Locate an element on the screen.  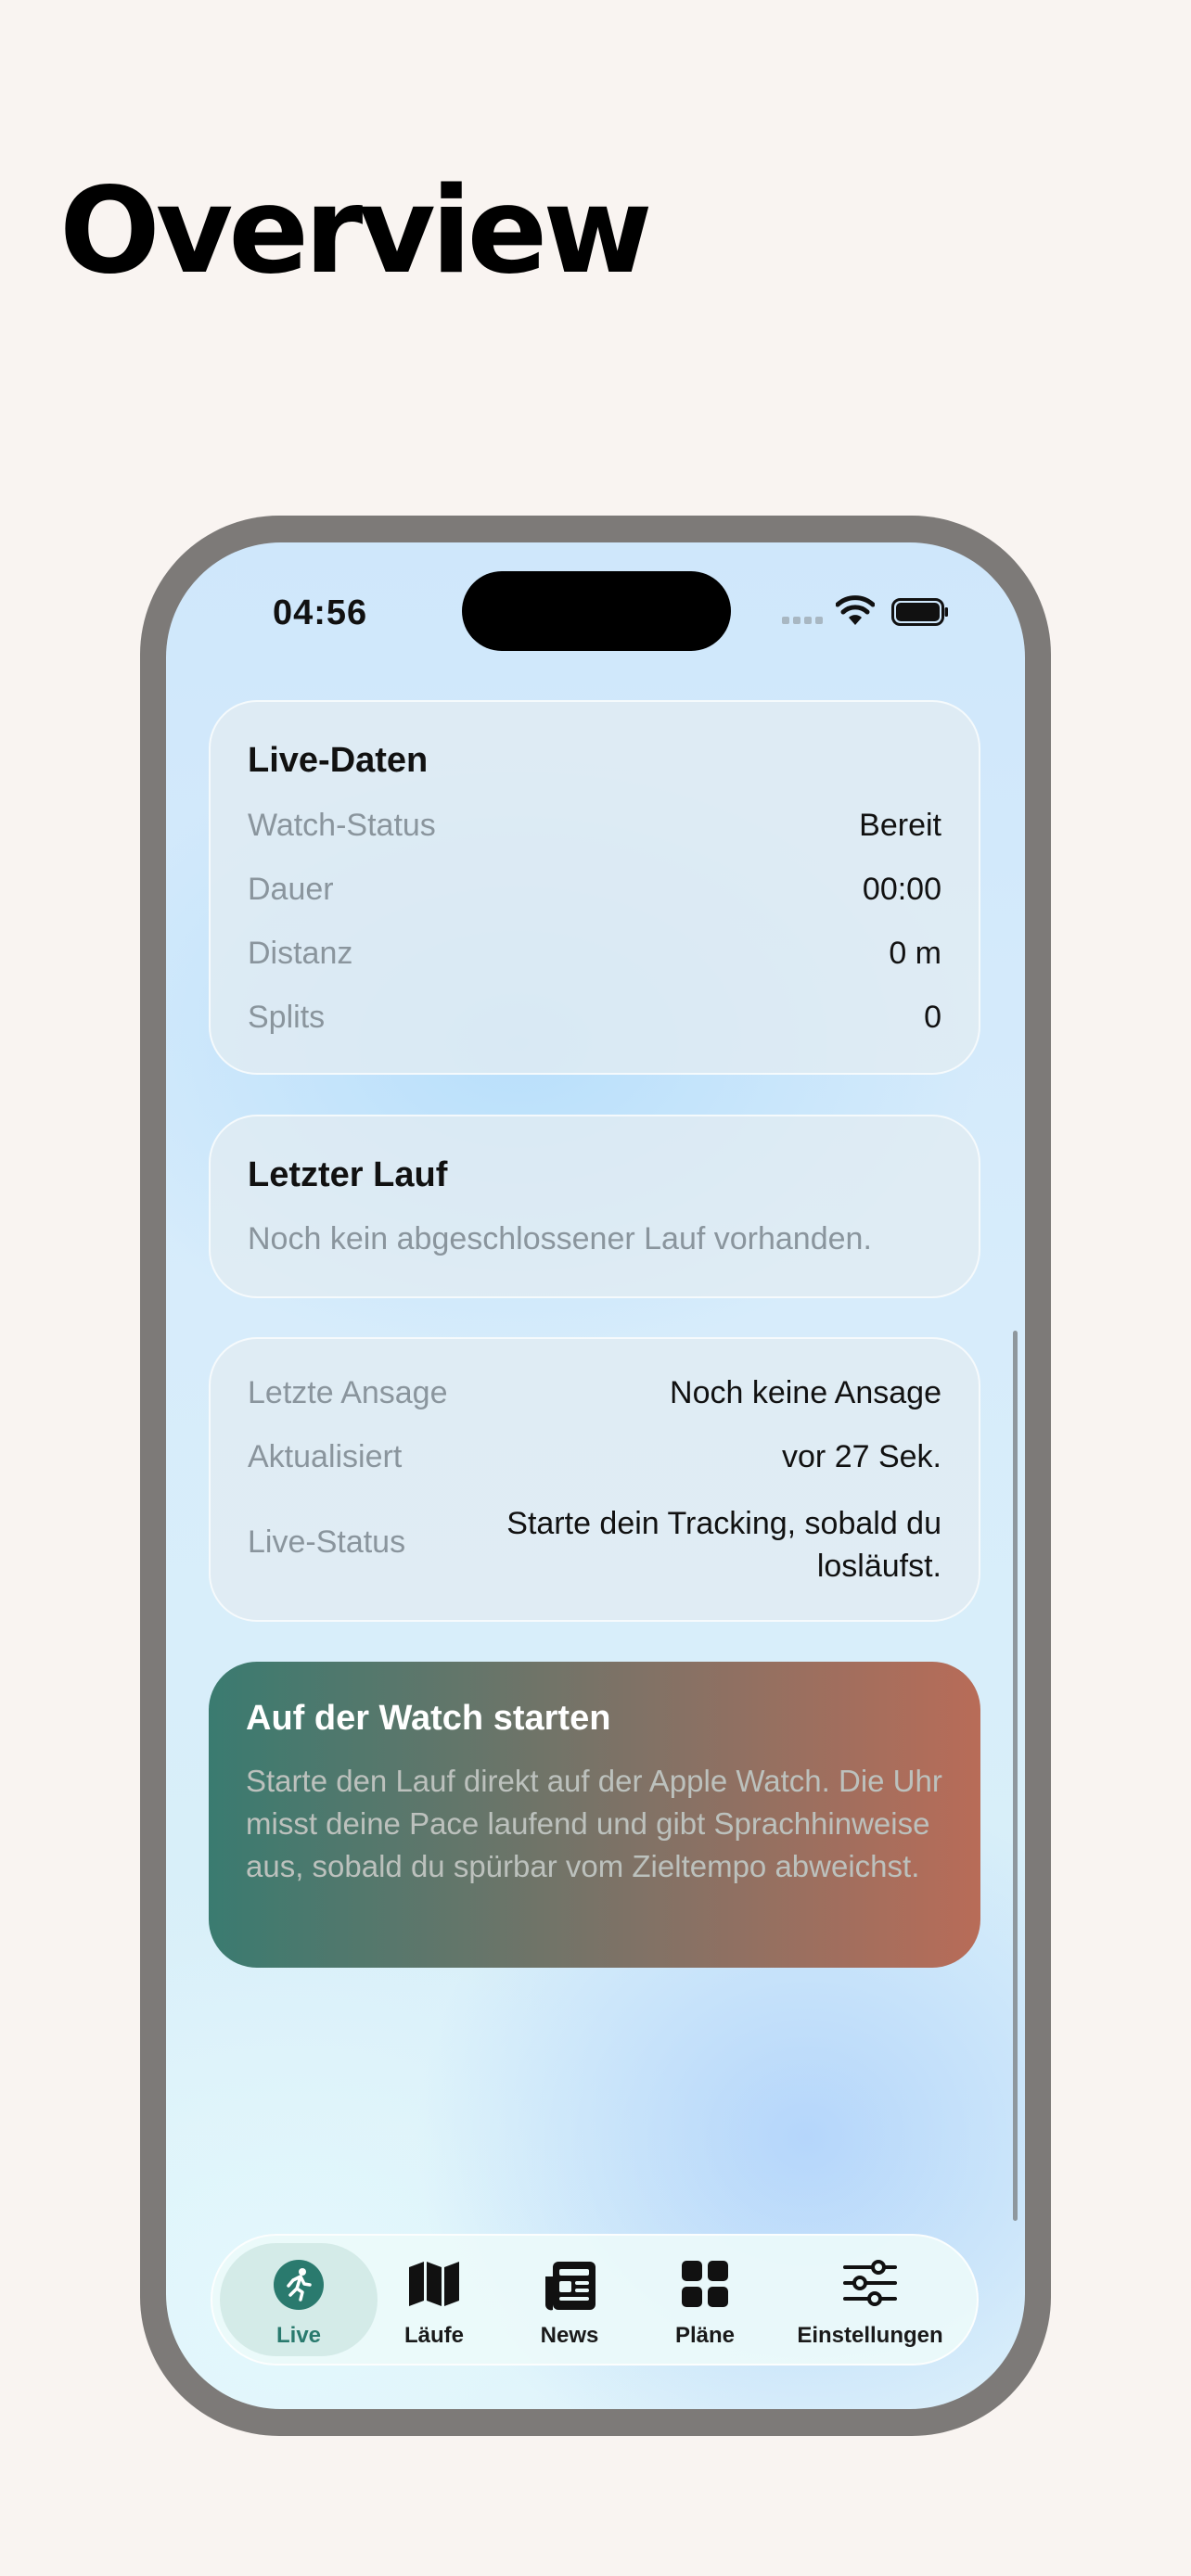
battery-icon is located at coordinates (919, 612).